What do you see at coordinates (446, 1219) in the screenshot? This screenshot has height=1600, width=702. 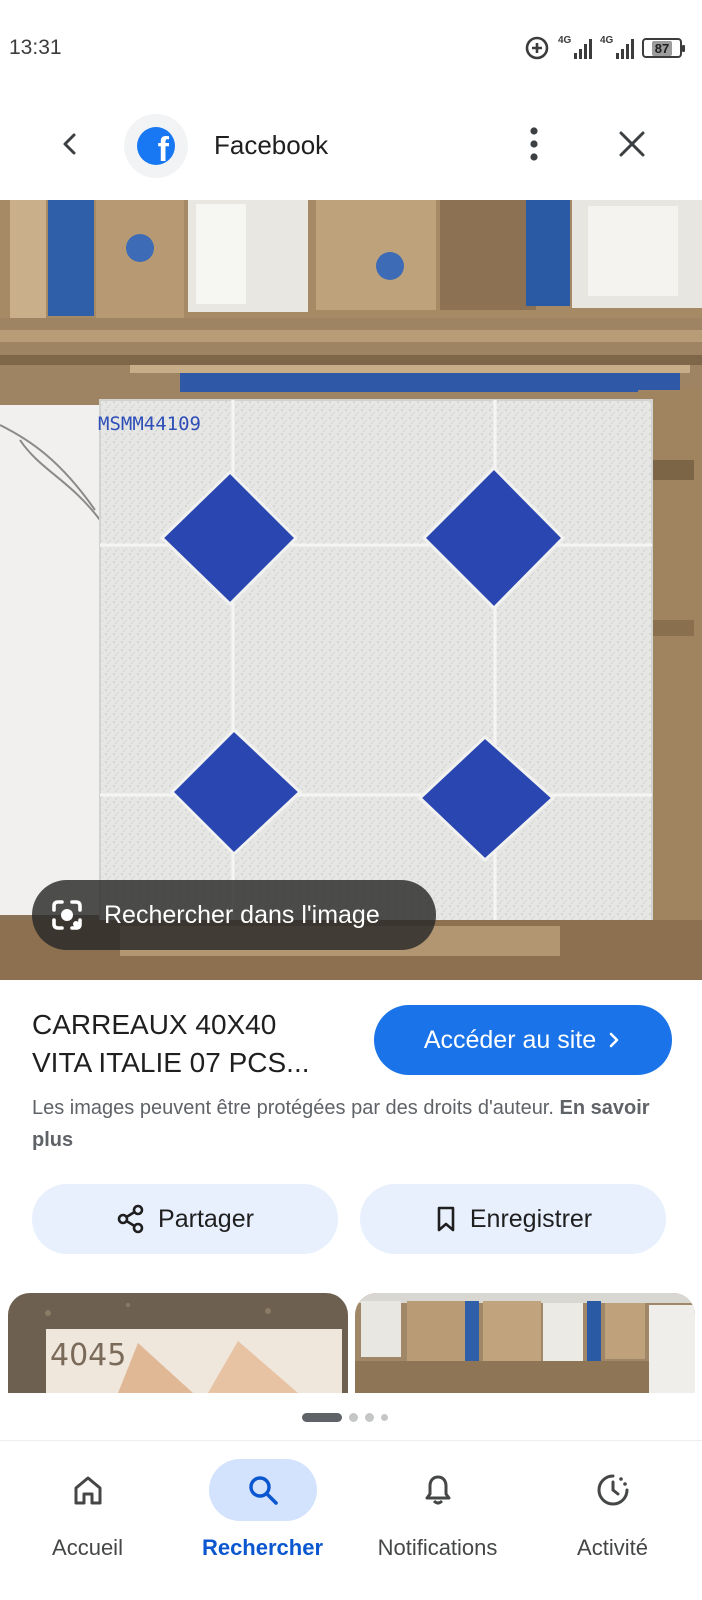 I see `bookmark-icon` at bounding box center [446, 1219].